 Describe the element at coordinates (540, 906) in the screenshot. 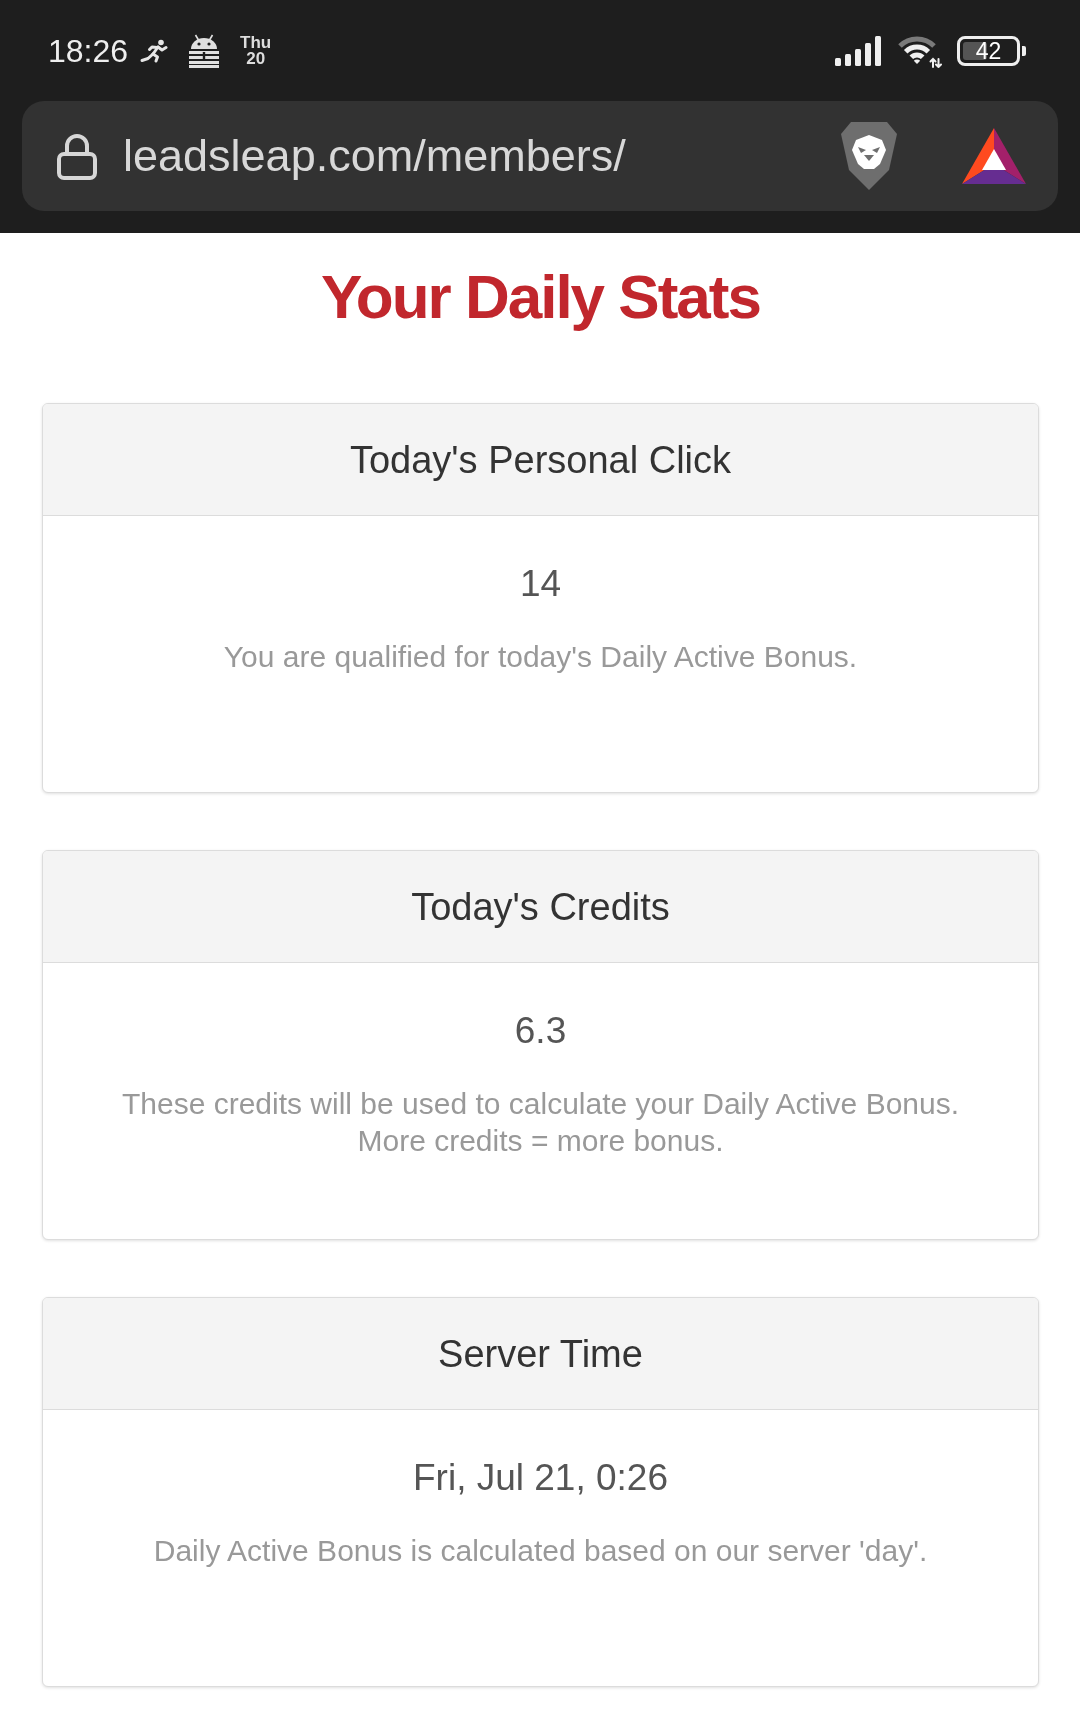

I see `card-title: Today's Credits` at that location.